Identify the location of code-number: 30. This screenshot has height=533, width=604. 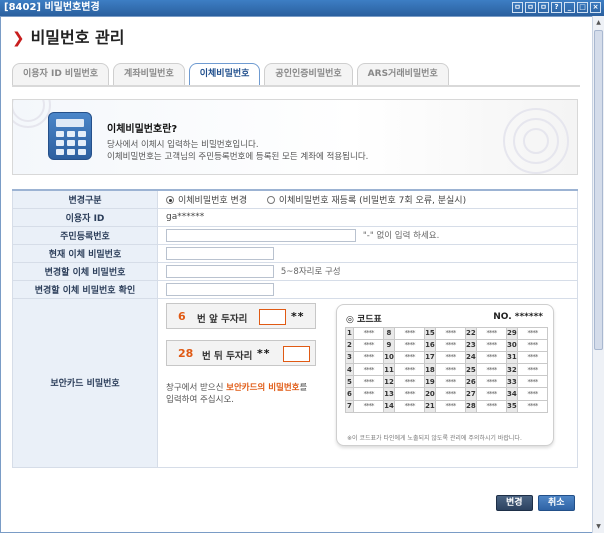
(512, 345).